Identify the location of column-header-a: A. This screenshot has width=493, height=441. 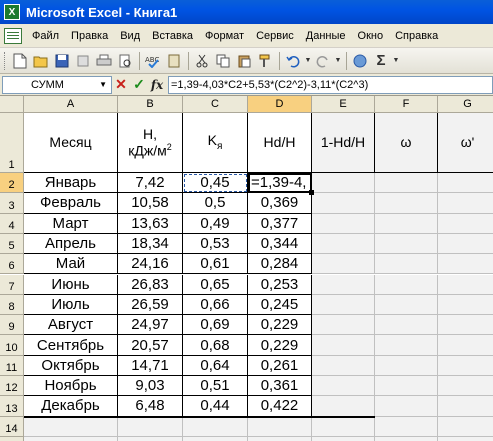
(71, 104).